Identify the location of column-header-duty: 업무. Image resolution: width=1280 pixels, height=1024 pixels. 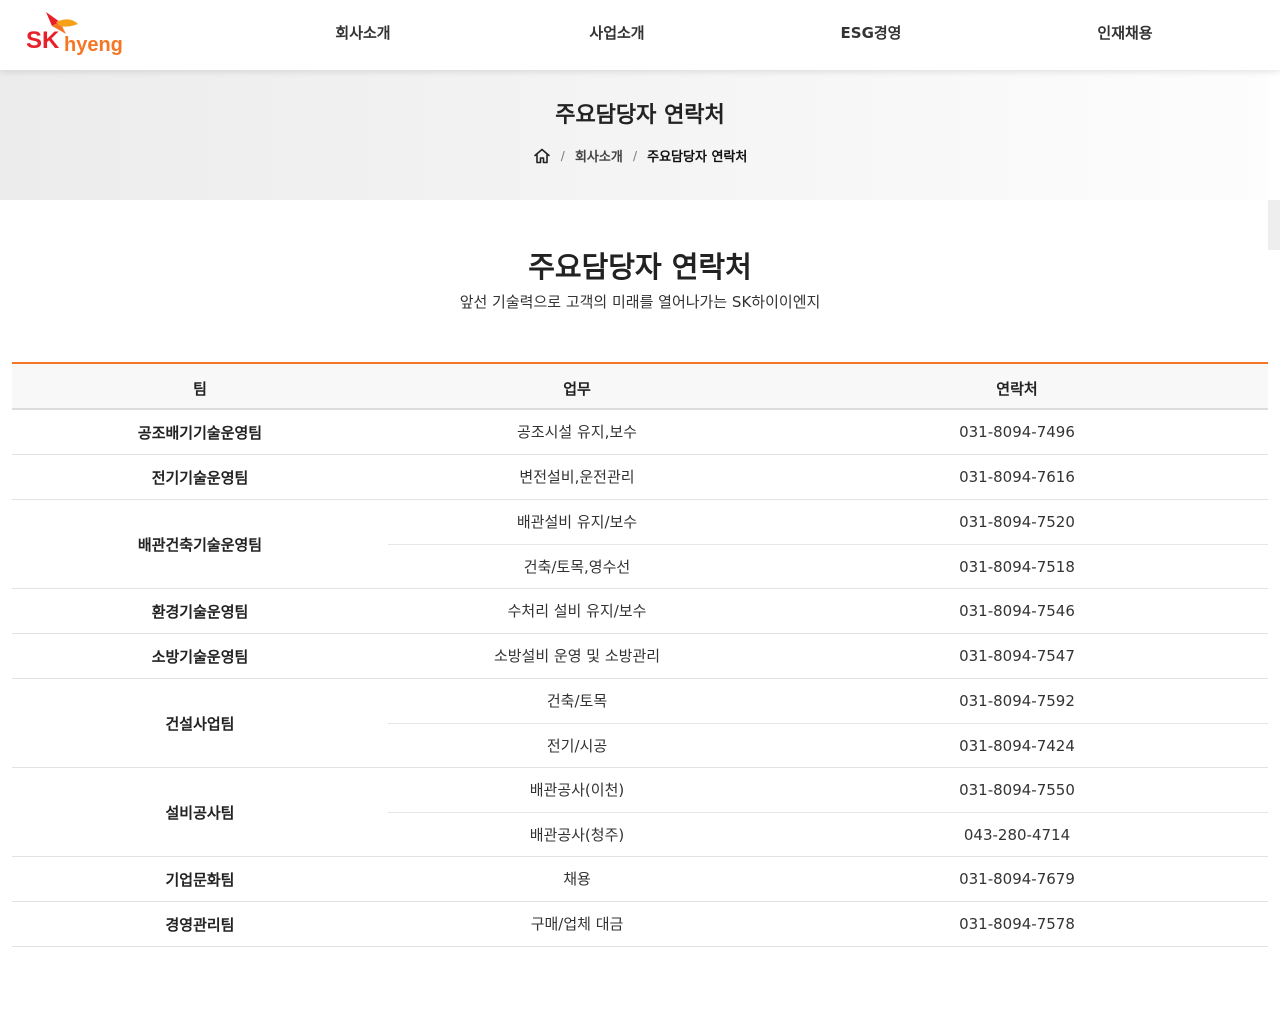
(577, 389).